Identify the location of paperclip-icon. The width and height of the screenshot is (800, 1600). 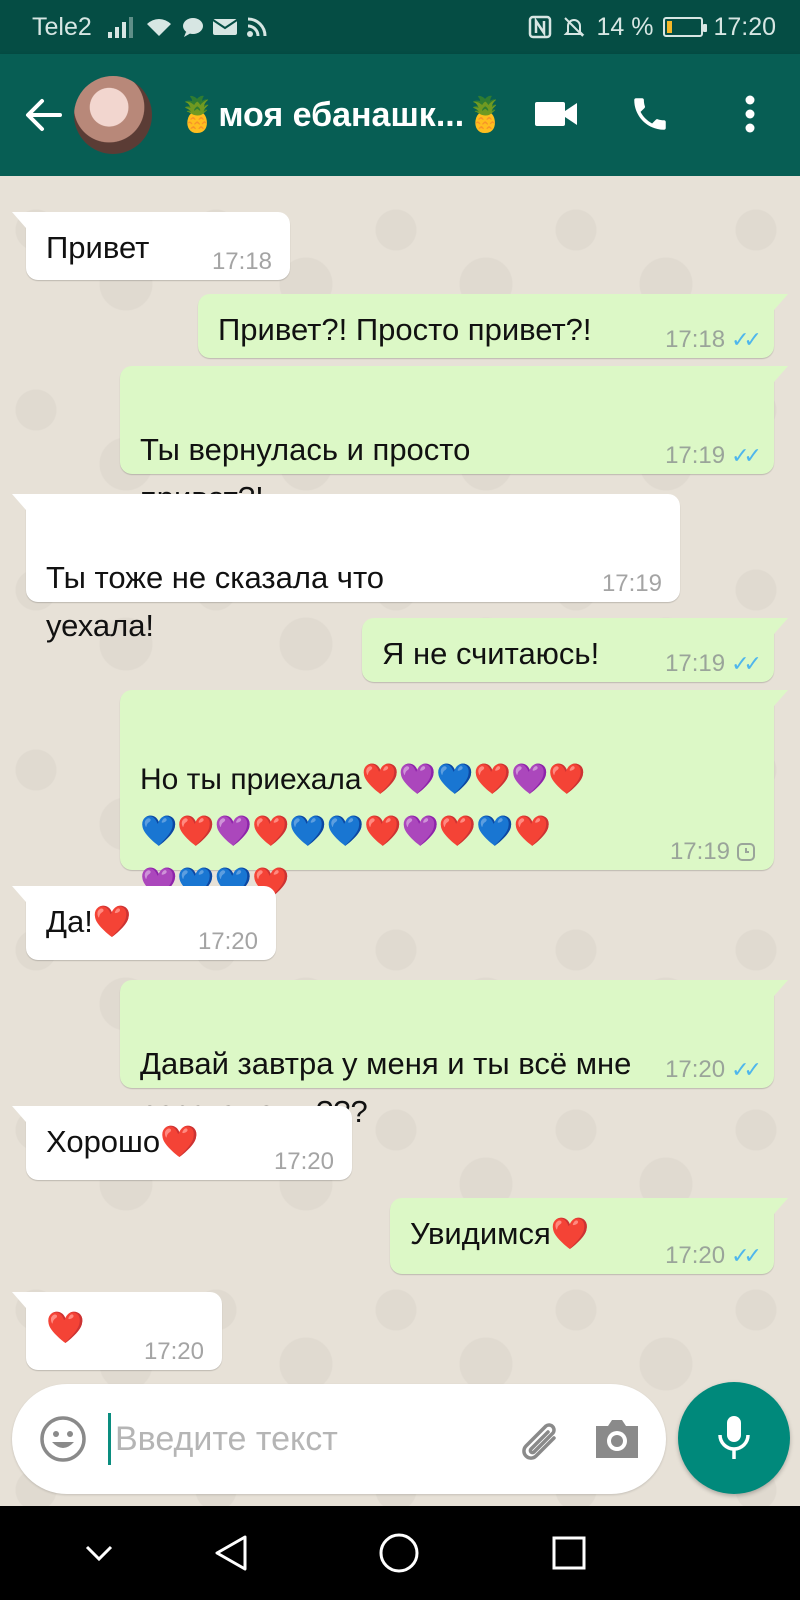
(539, 1441).